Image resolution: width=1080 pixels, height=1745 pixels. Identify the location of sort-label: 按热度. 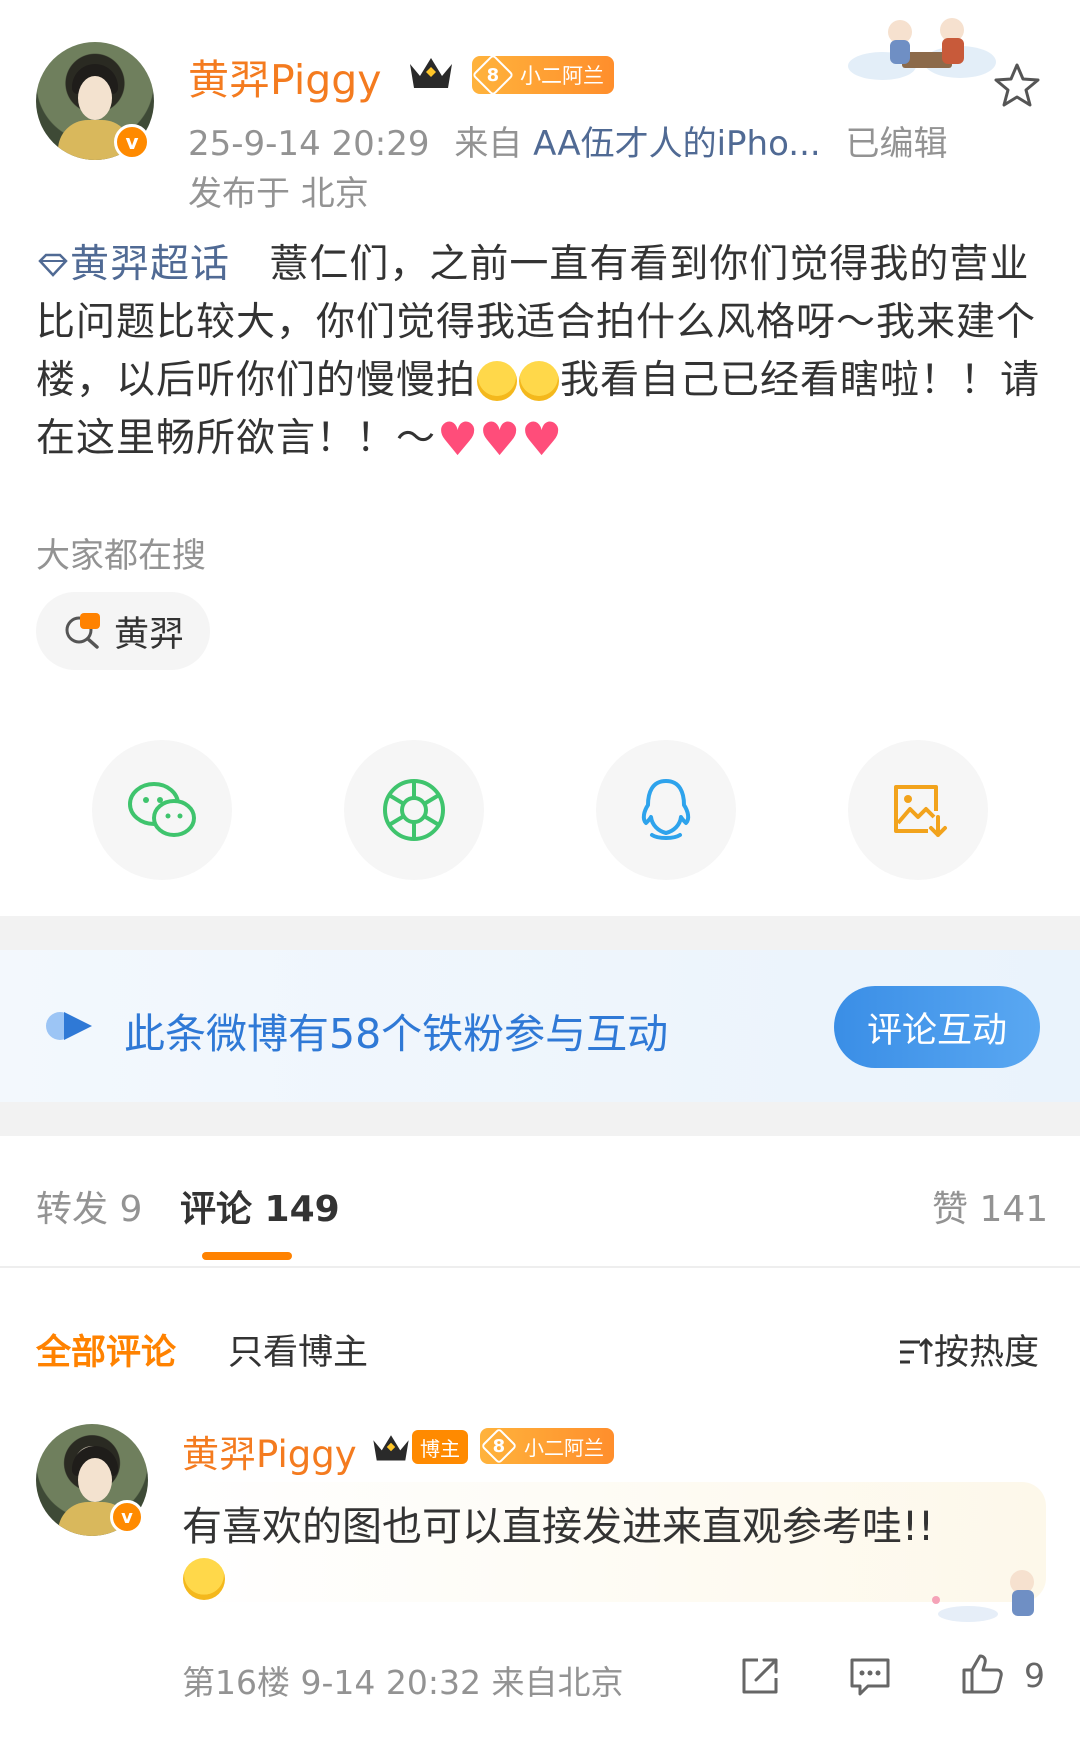
(987, 1353).